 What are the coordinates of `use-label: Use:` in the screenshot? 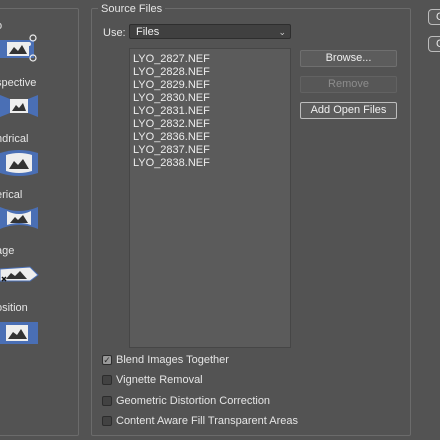 It's located at (114, 33).